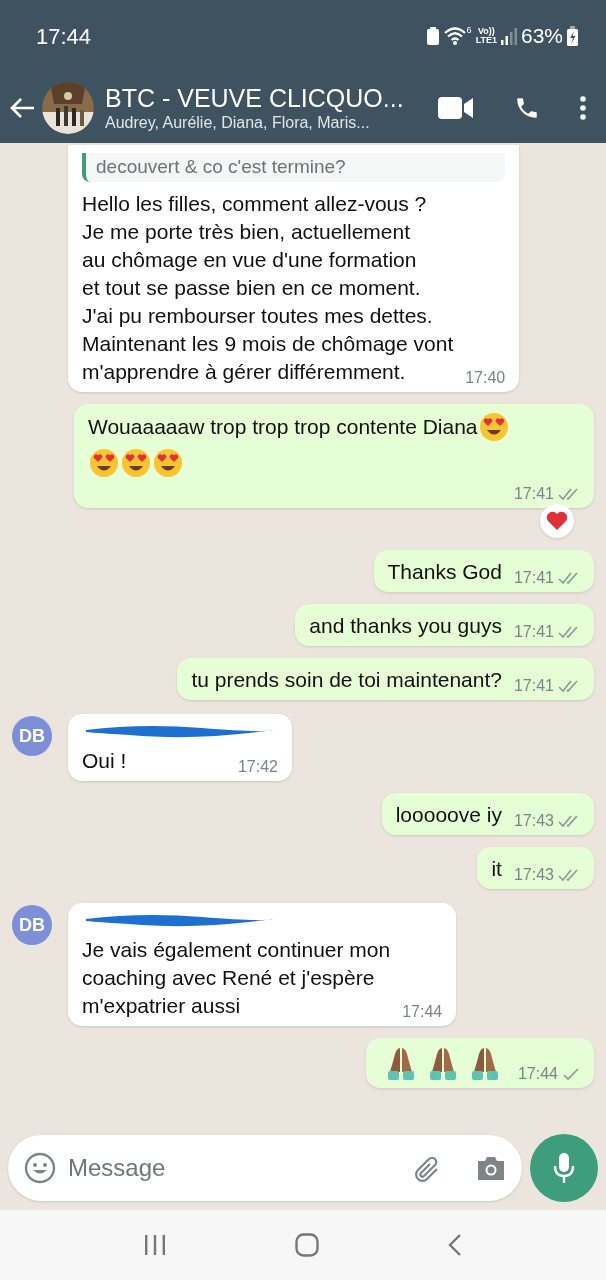 Image resolution: width=606 pixels, height=1280 pixels. I want to click on battery-saver-icon, so click(432, 36).